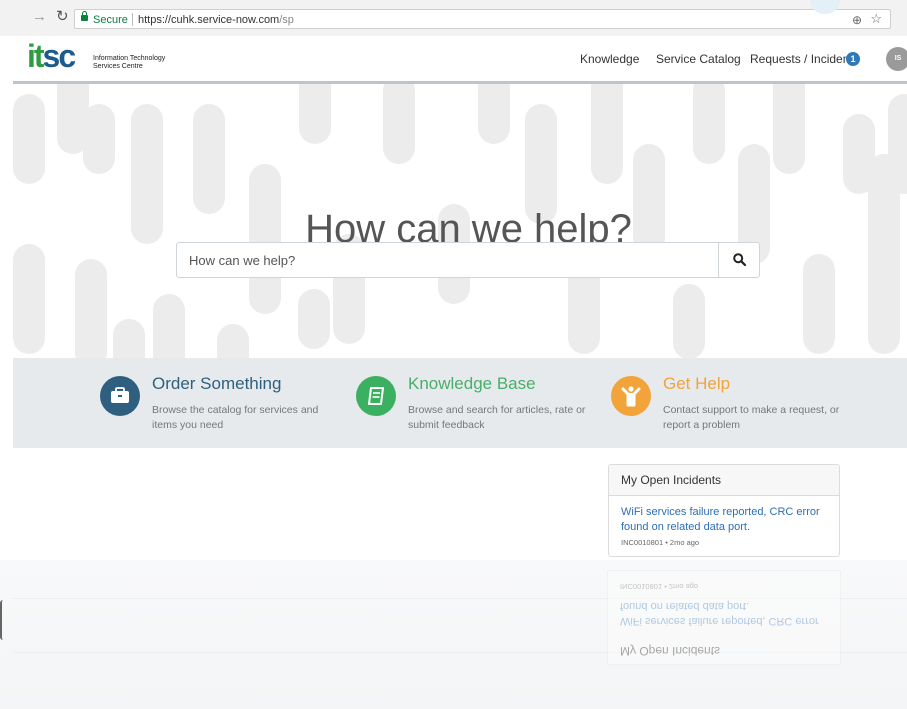  What do you see at coordinates (698, 59) in the screenshot?
I see `nav-service-catalog: Service Catalog` at bounding box center [698, 59].